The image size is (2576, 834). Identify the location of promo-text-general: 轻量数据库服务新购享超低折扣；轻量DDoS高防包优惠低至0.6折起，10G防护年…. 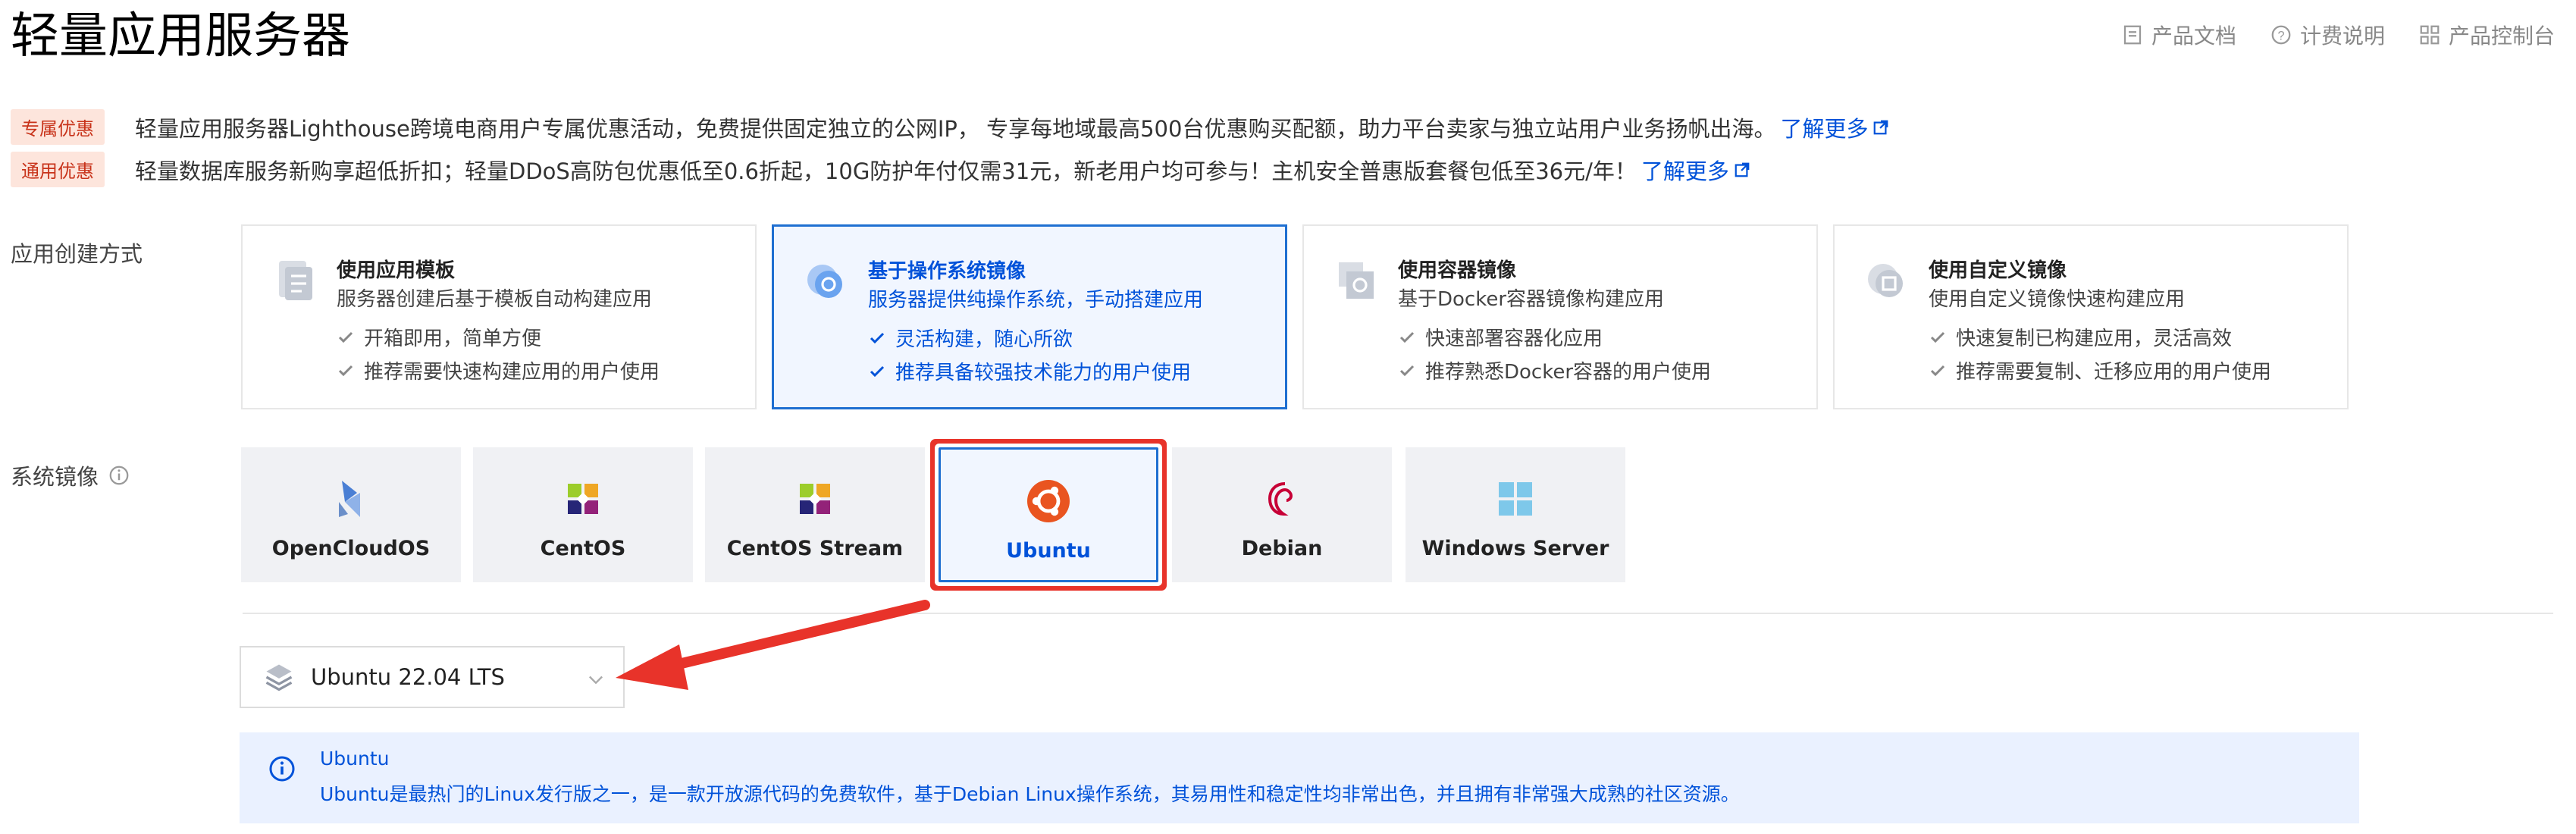
(886, 171).